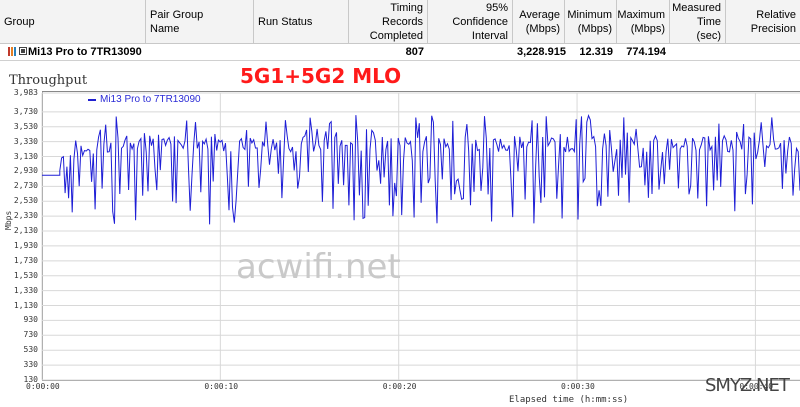 Image resolution: width=800 pixels, height=407 pixels. I want to click on y-tick-label: 530, so click(30, 350).